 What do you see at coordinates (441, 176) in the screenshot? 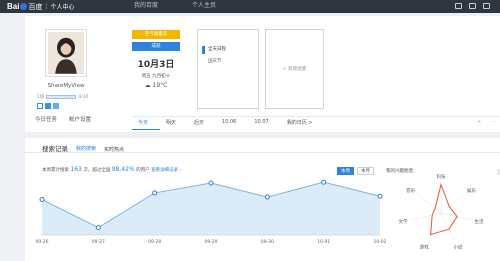
I see `radar-label: 科技` at bounding box center [441, 176].